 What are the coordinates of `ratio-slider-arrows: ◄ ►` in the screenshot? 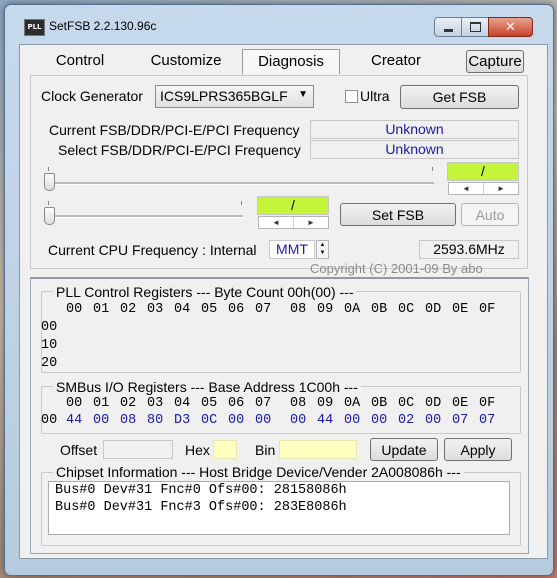 It's located at (293, 222).